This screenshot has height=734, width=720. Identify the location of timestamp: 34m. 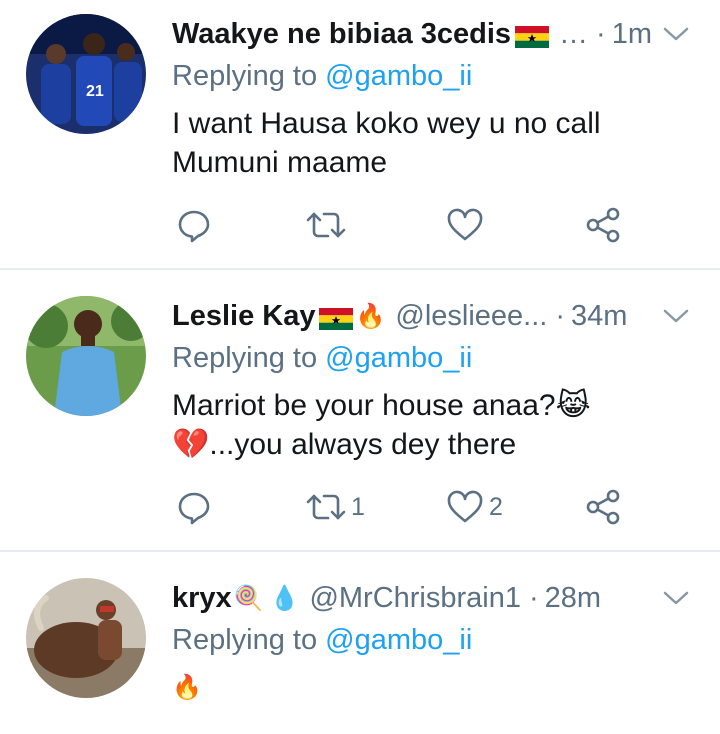
(599, 316).